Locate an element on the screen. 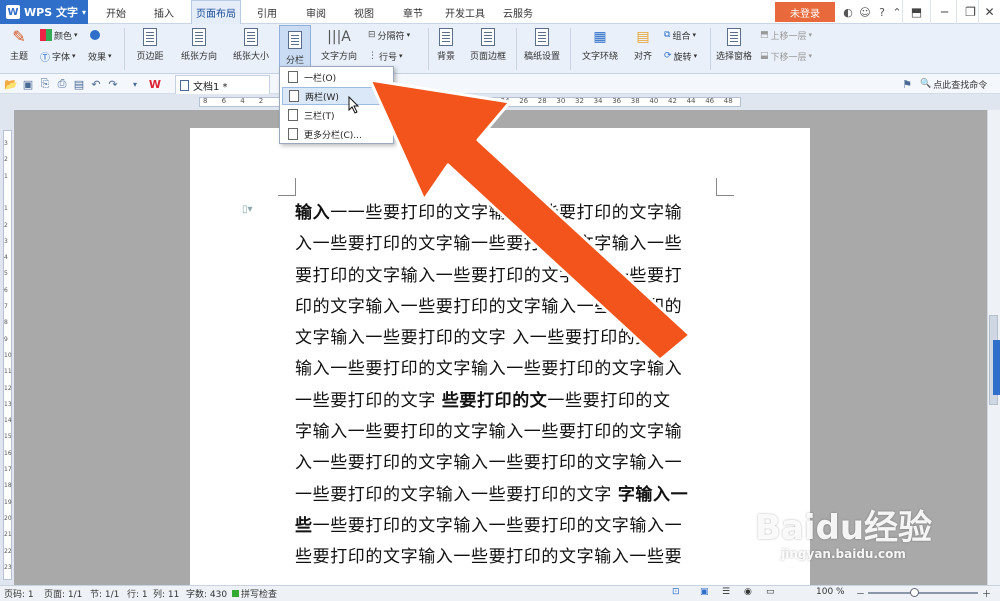 The width and height of the screenshot is (1000, 601). document-line: 些要打印的文字输入一些要打印的文字输入一些要 is located at coordinates (505, 557).